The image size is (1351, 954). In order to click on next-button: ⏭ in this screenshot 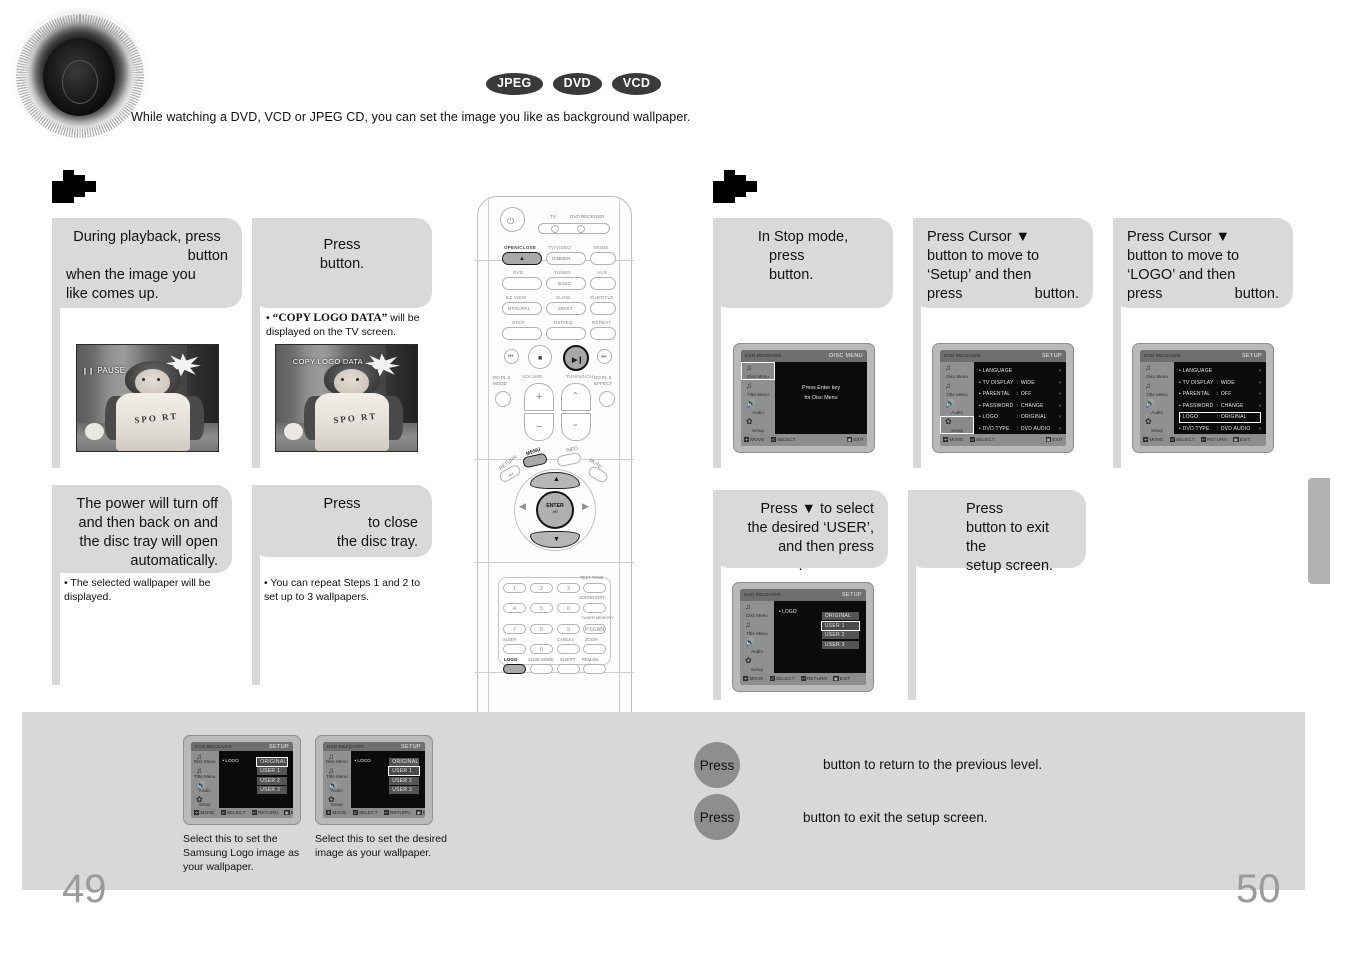, I will do `click(604, 356)`.